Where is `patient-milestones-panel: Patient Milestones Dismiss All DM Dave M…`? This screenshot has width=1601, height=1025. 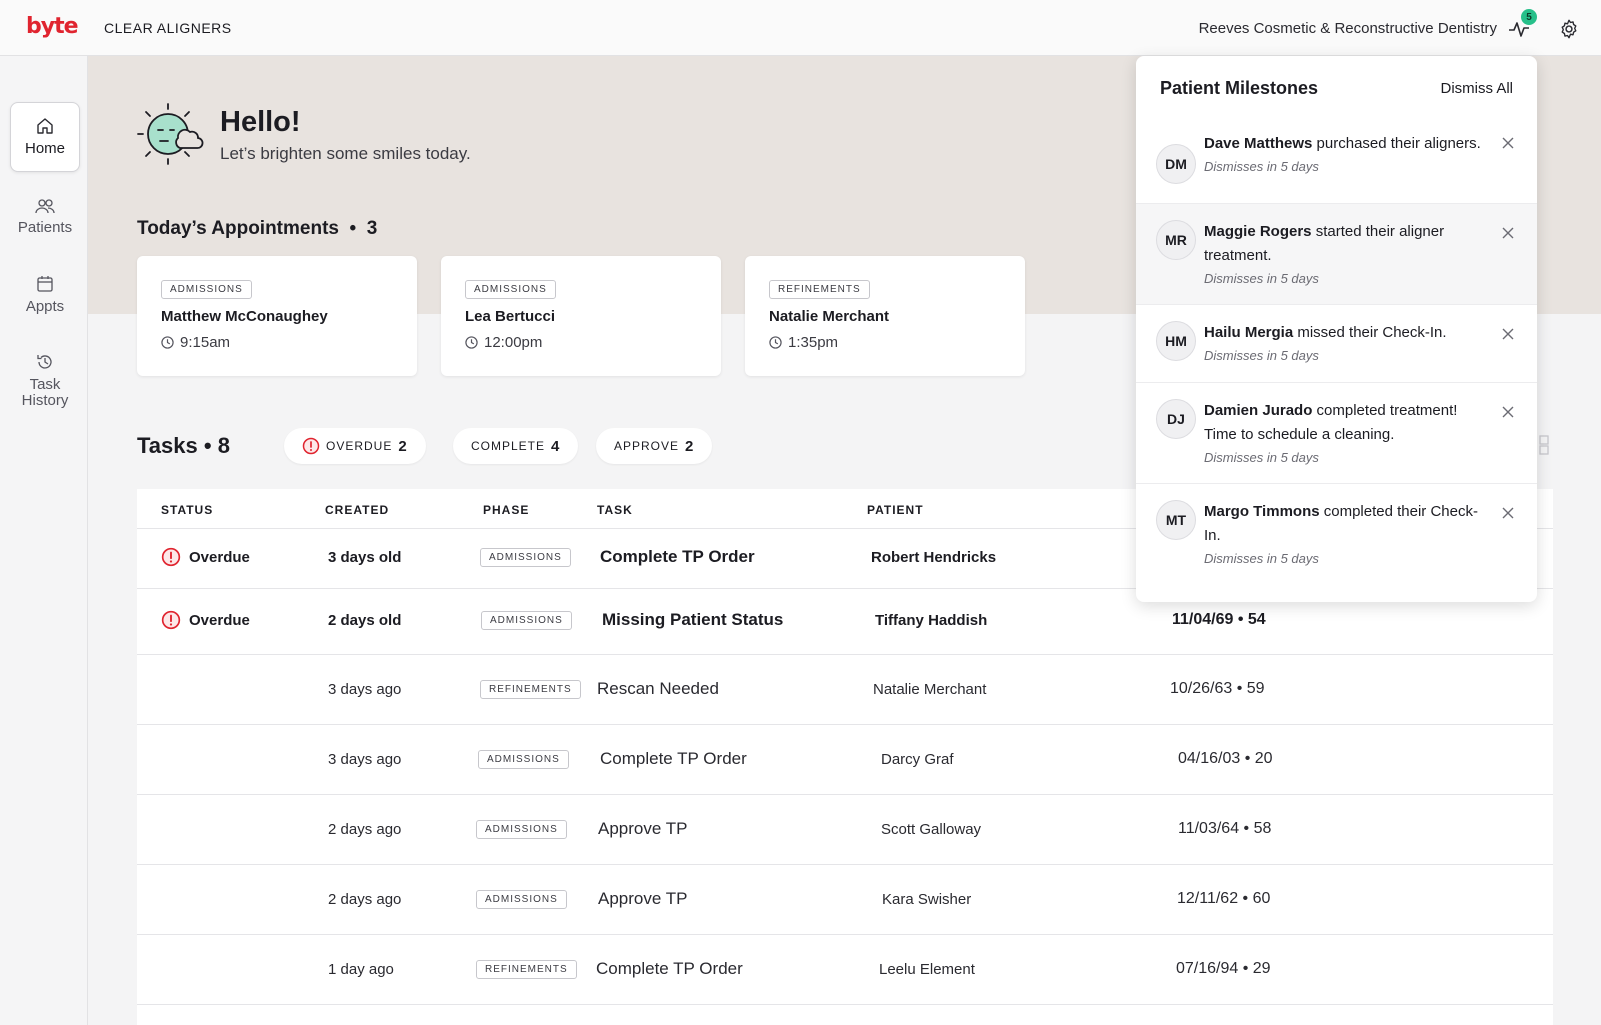 patient-milestones-panel: Patient Milestones Dismiss All DM Dave M… is located at coordinates (1336, 329).